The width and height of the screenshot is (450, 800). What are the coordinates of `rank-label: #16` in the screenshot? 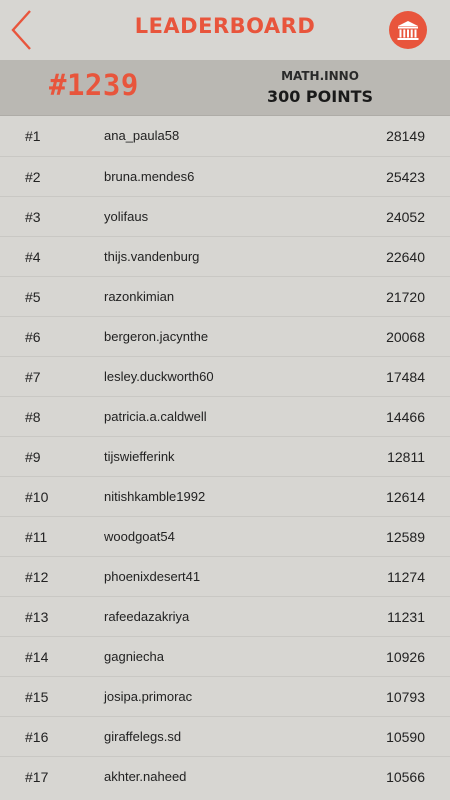 It's located at (37, 737).